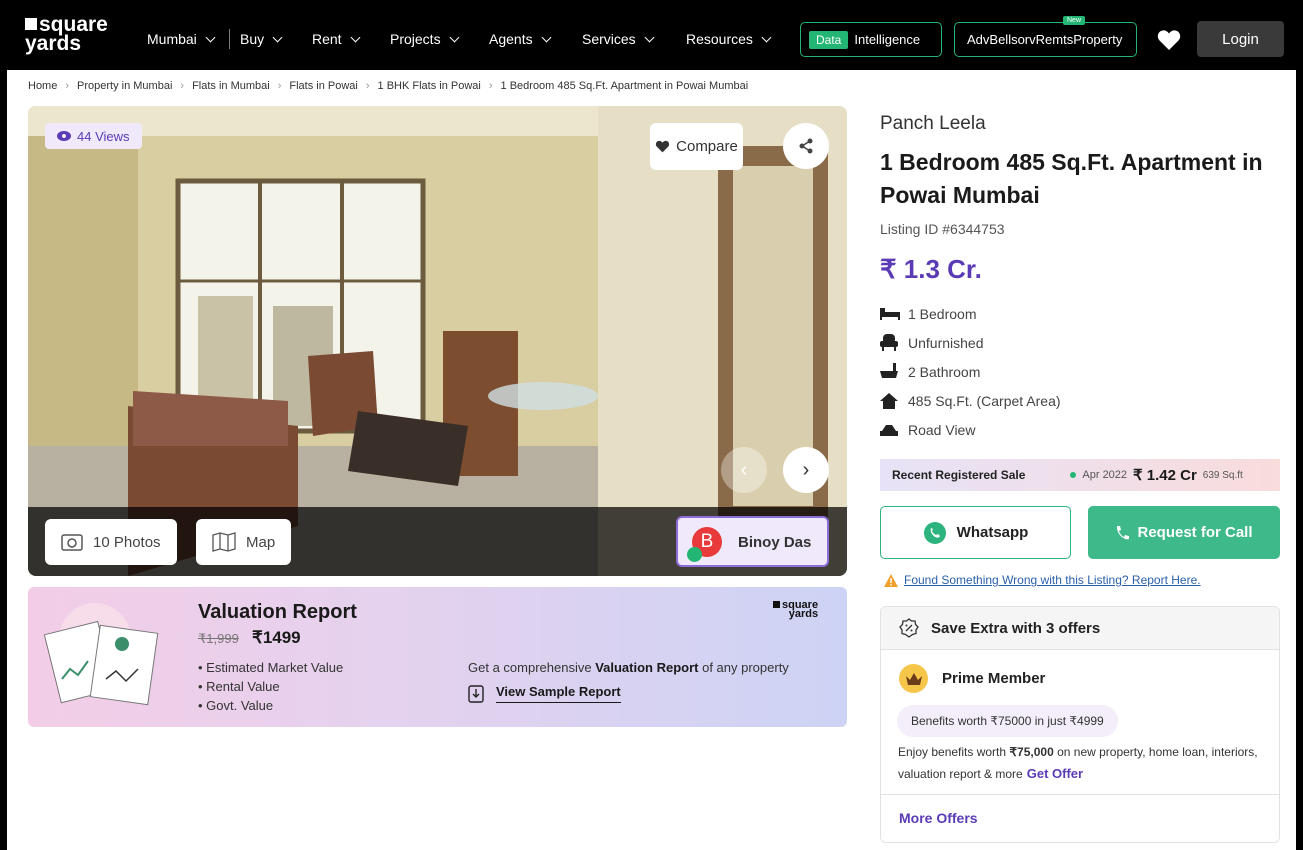 The image size is (1303, 850). I want to click on crown-icon, so click(913, 678).